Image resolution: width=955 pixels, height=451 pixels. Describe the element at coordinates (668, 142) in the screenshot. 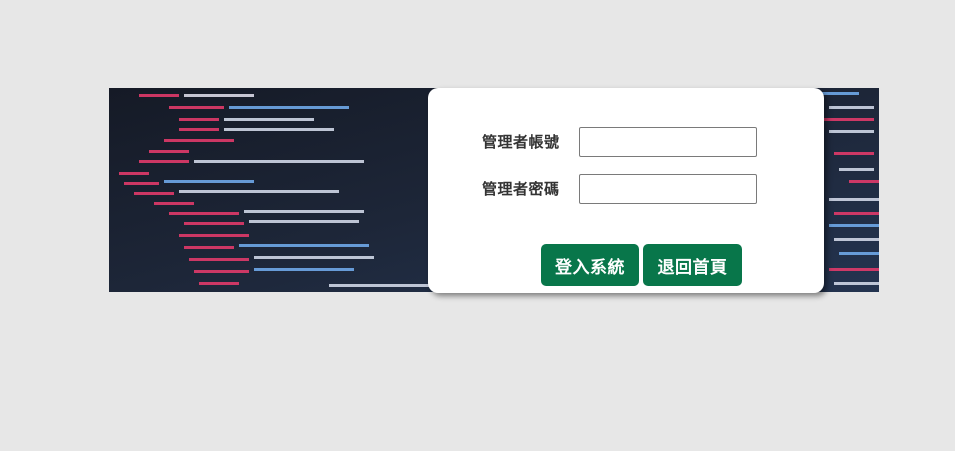

I see `account-input` at that location.